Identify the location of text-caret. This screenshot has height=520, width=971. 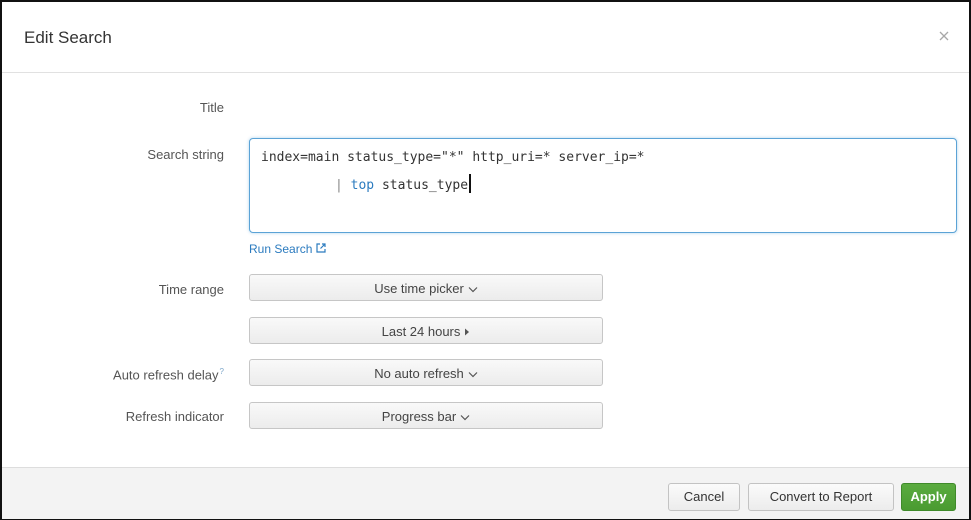
(470, 183).